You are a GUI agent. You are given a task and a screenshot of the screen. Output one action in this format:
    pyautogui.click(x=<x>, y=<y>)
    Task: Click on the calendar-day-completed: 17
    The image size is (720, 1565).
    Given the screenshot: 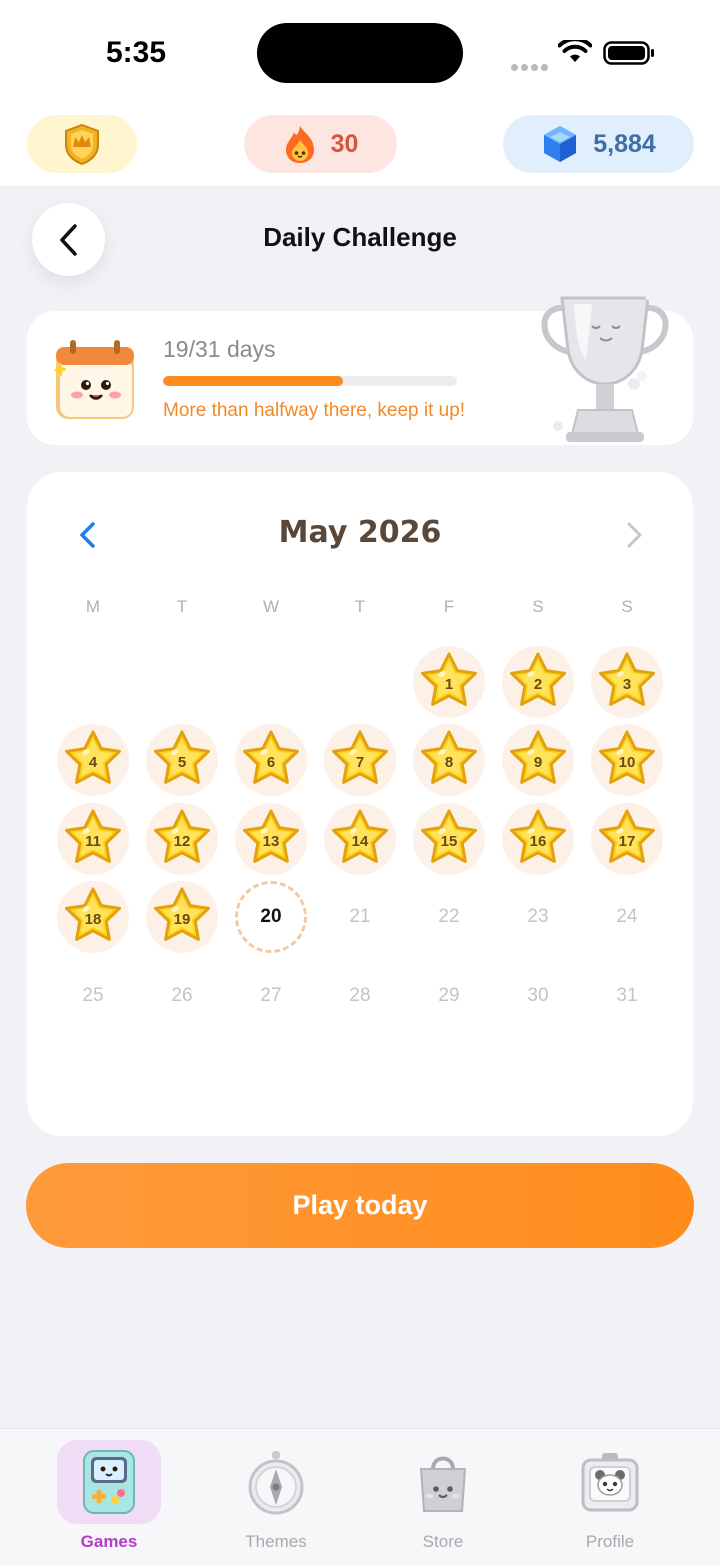 What is the action you would take?
    pyautogui.click(x=627, y=839)
    